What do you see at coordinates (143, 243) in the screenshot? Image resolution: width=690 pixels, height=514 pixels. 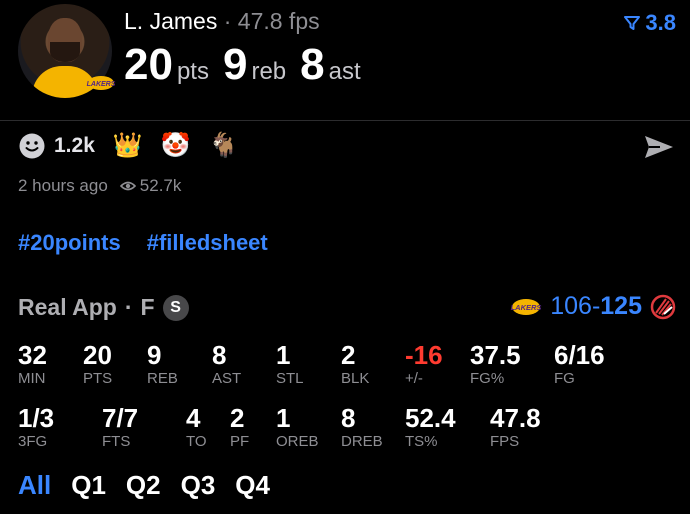 I see `hashtags: #20points #filledsheet` at bounding box center [143, 243].